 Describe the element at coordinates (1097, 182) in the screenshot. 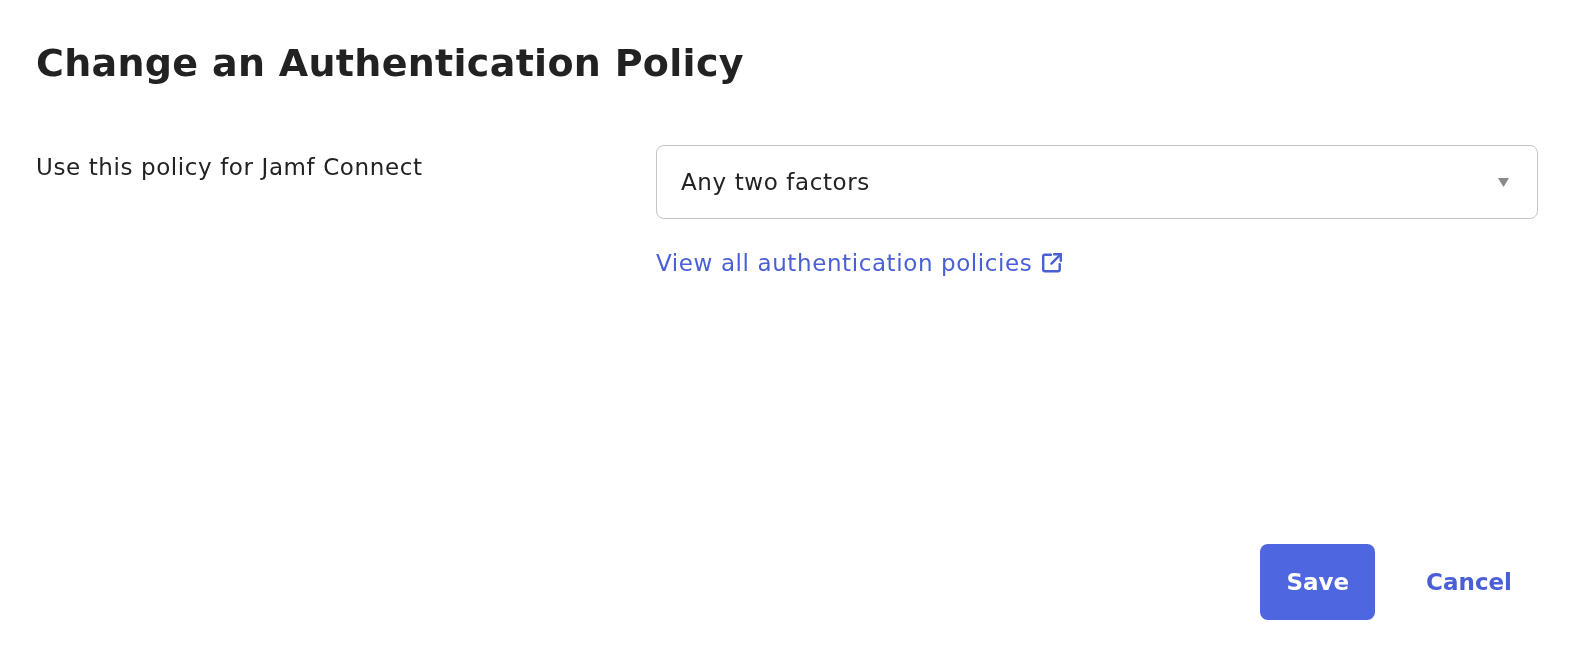

I see `policy-select: Any two factors` at that location.